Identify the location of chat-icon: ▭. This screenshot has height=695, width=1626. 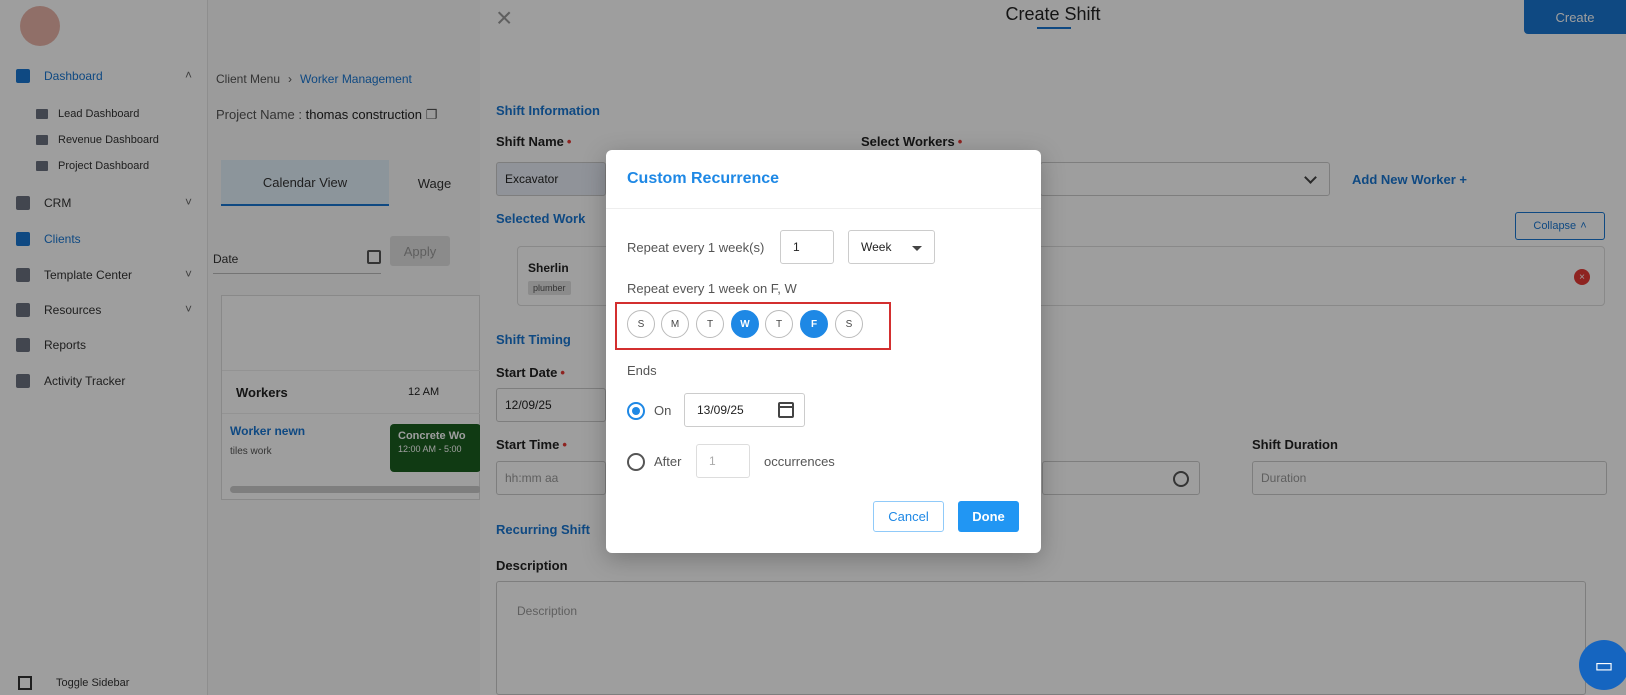
(1604, 665).